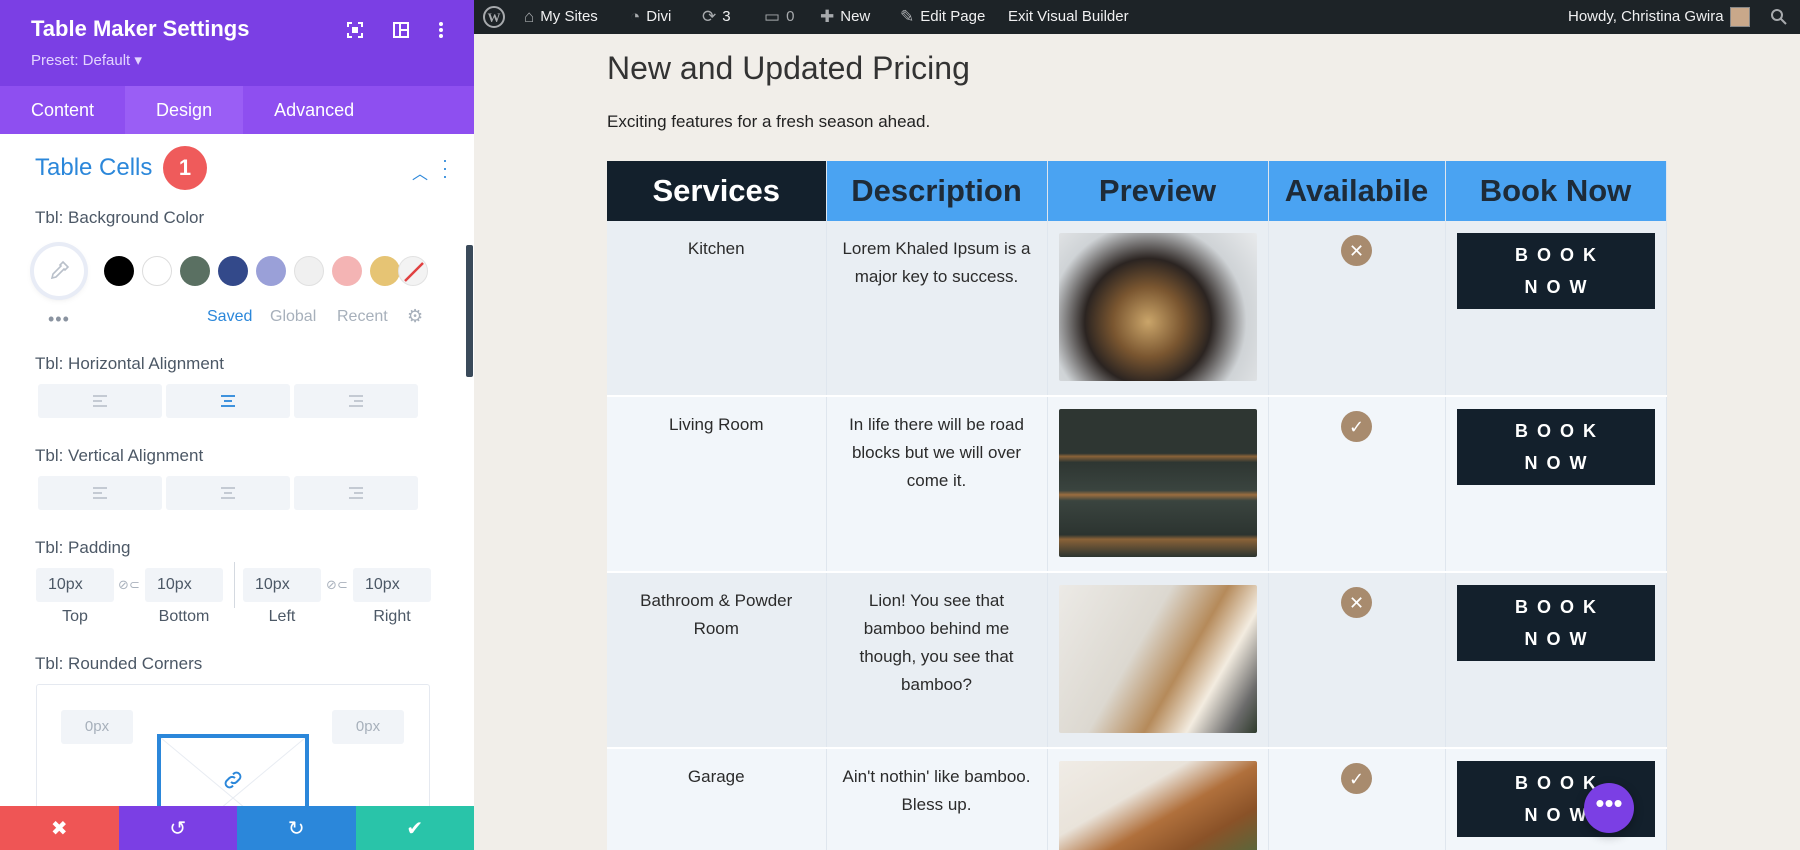 The height and width of the screenshot is (850, 1800). I want to click on valign-bottom-button, so click(356, 493).